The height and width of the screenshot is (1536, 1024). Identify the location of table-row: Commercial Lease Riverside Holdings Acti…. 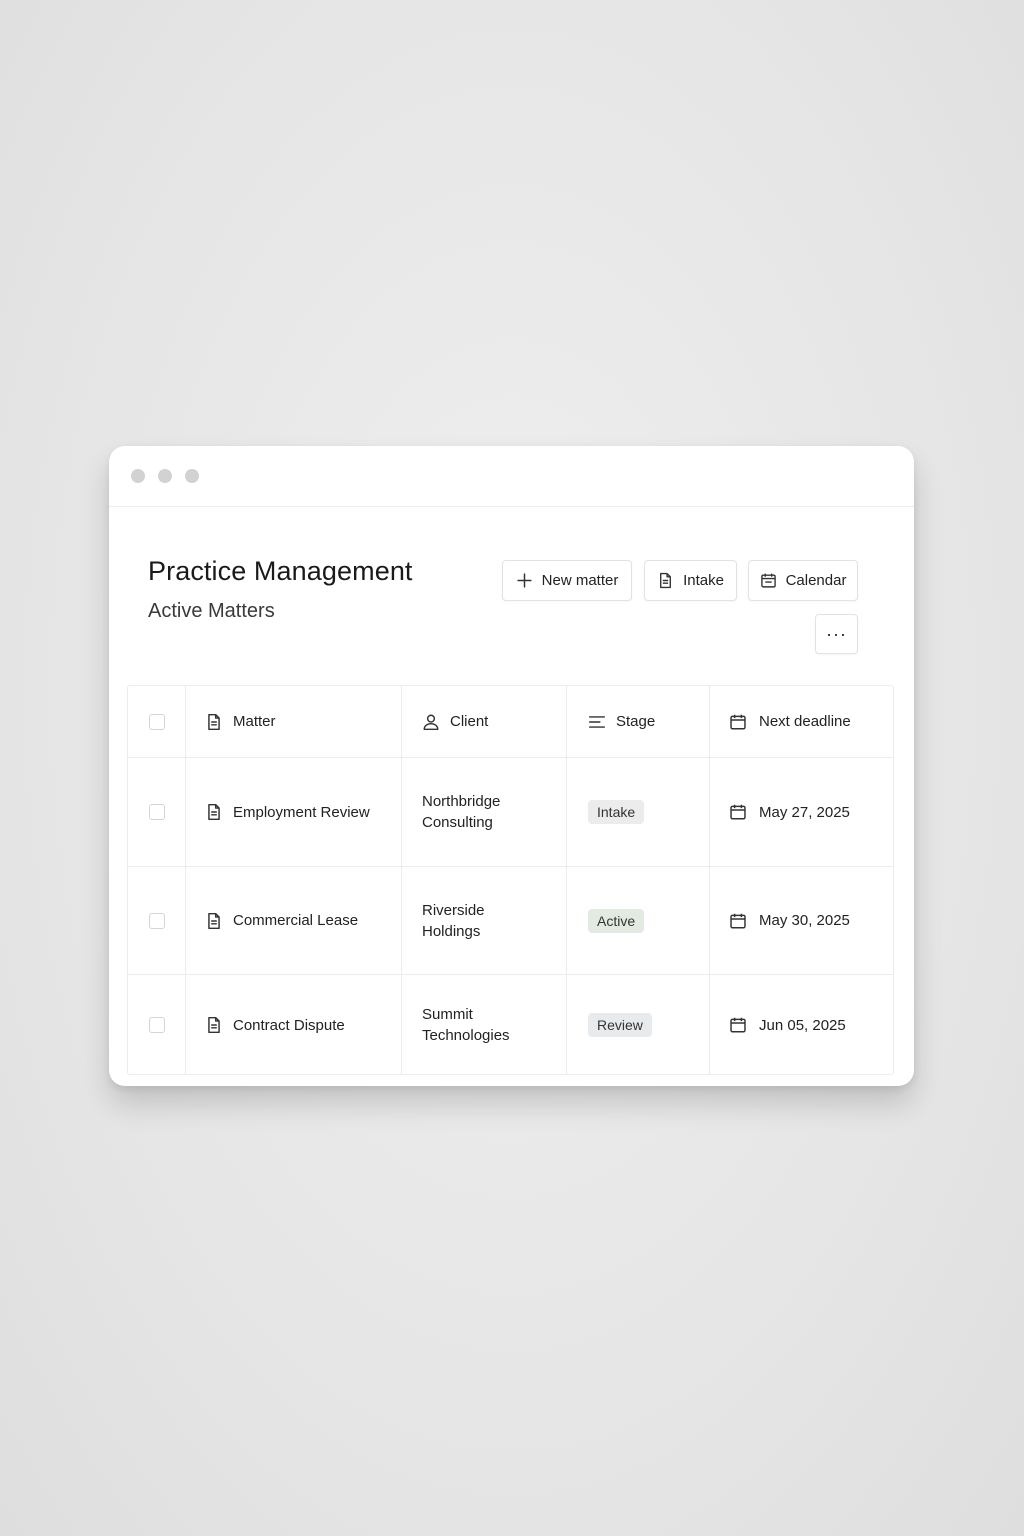
(510, 921).